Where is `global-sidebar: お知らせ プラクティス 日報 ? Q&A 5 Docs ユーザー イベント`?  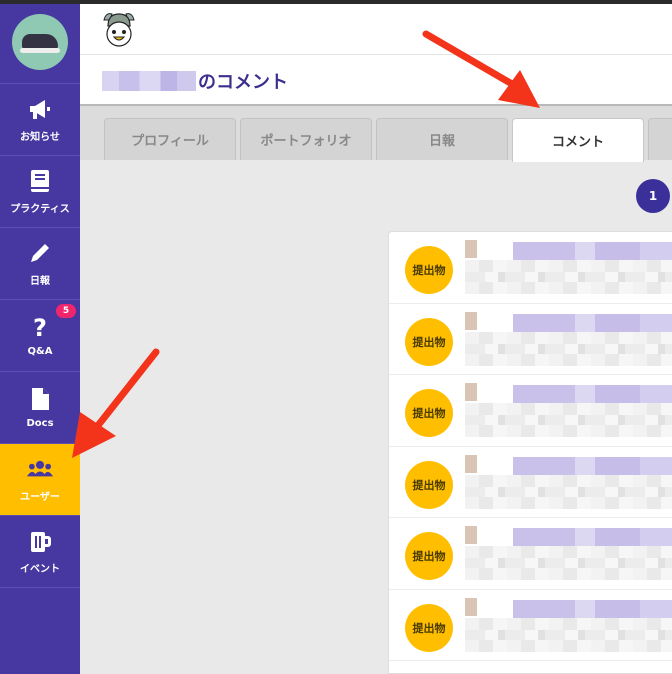
global-sidebar: お知らせ プラクティス 日報 ? Q&A 5 Docs ユーザー イベント is located at coordinates (40, 337).